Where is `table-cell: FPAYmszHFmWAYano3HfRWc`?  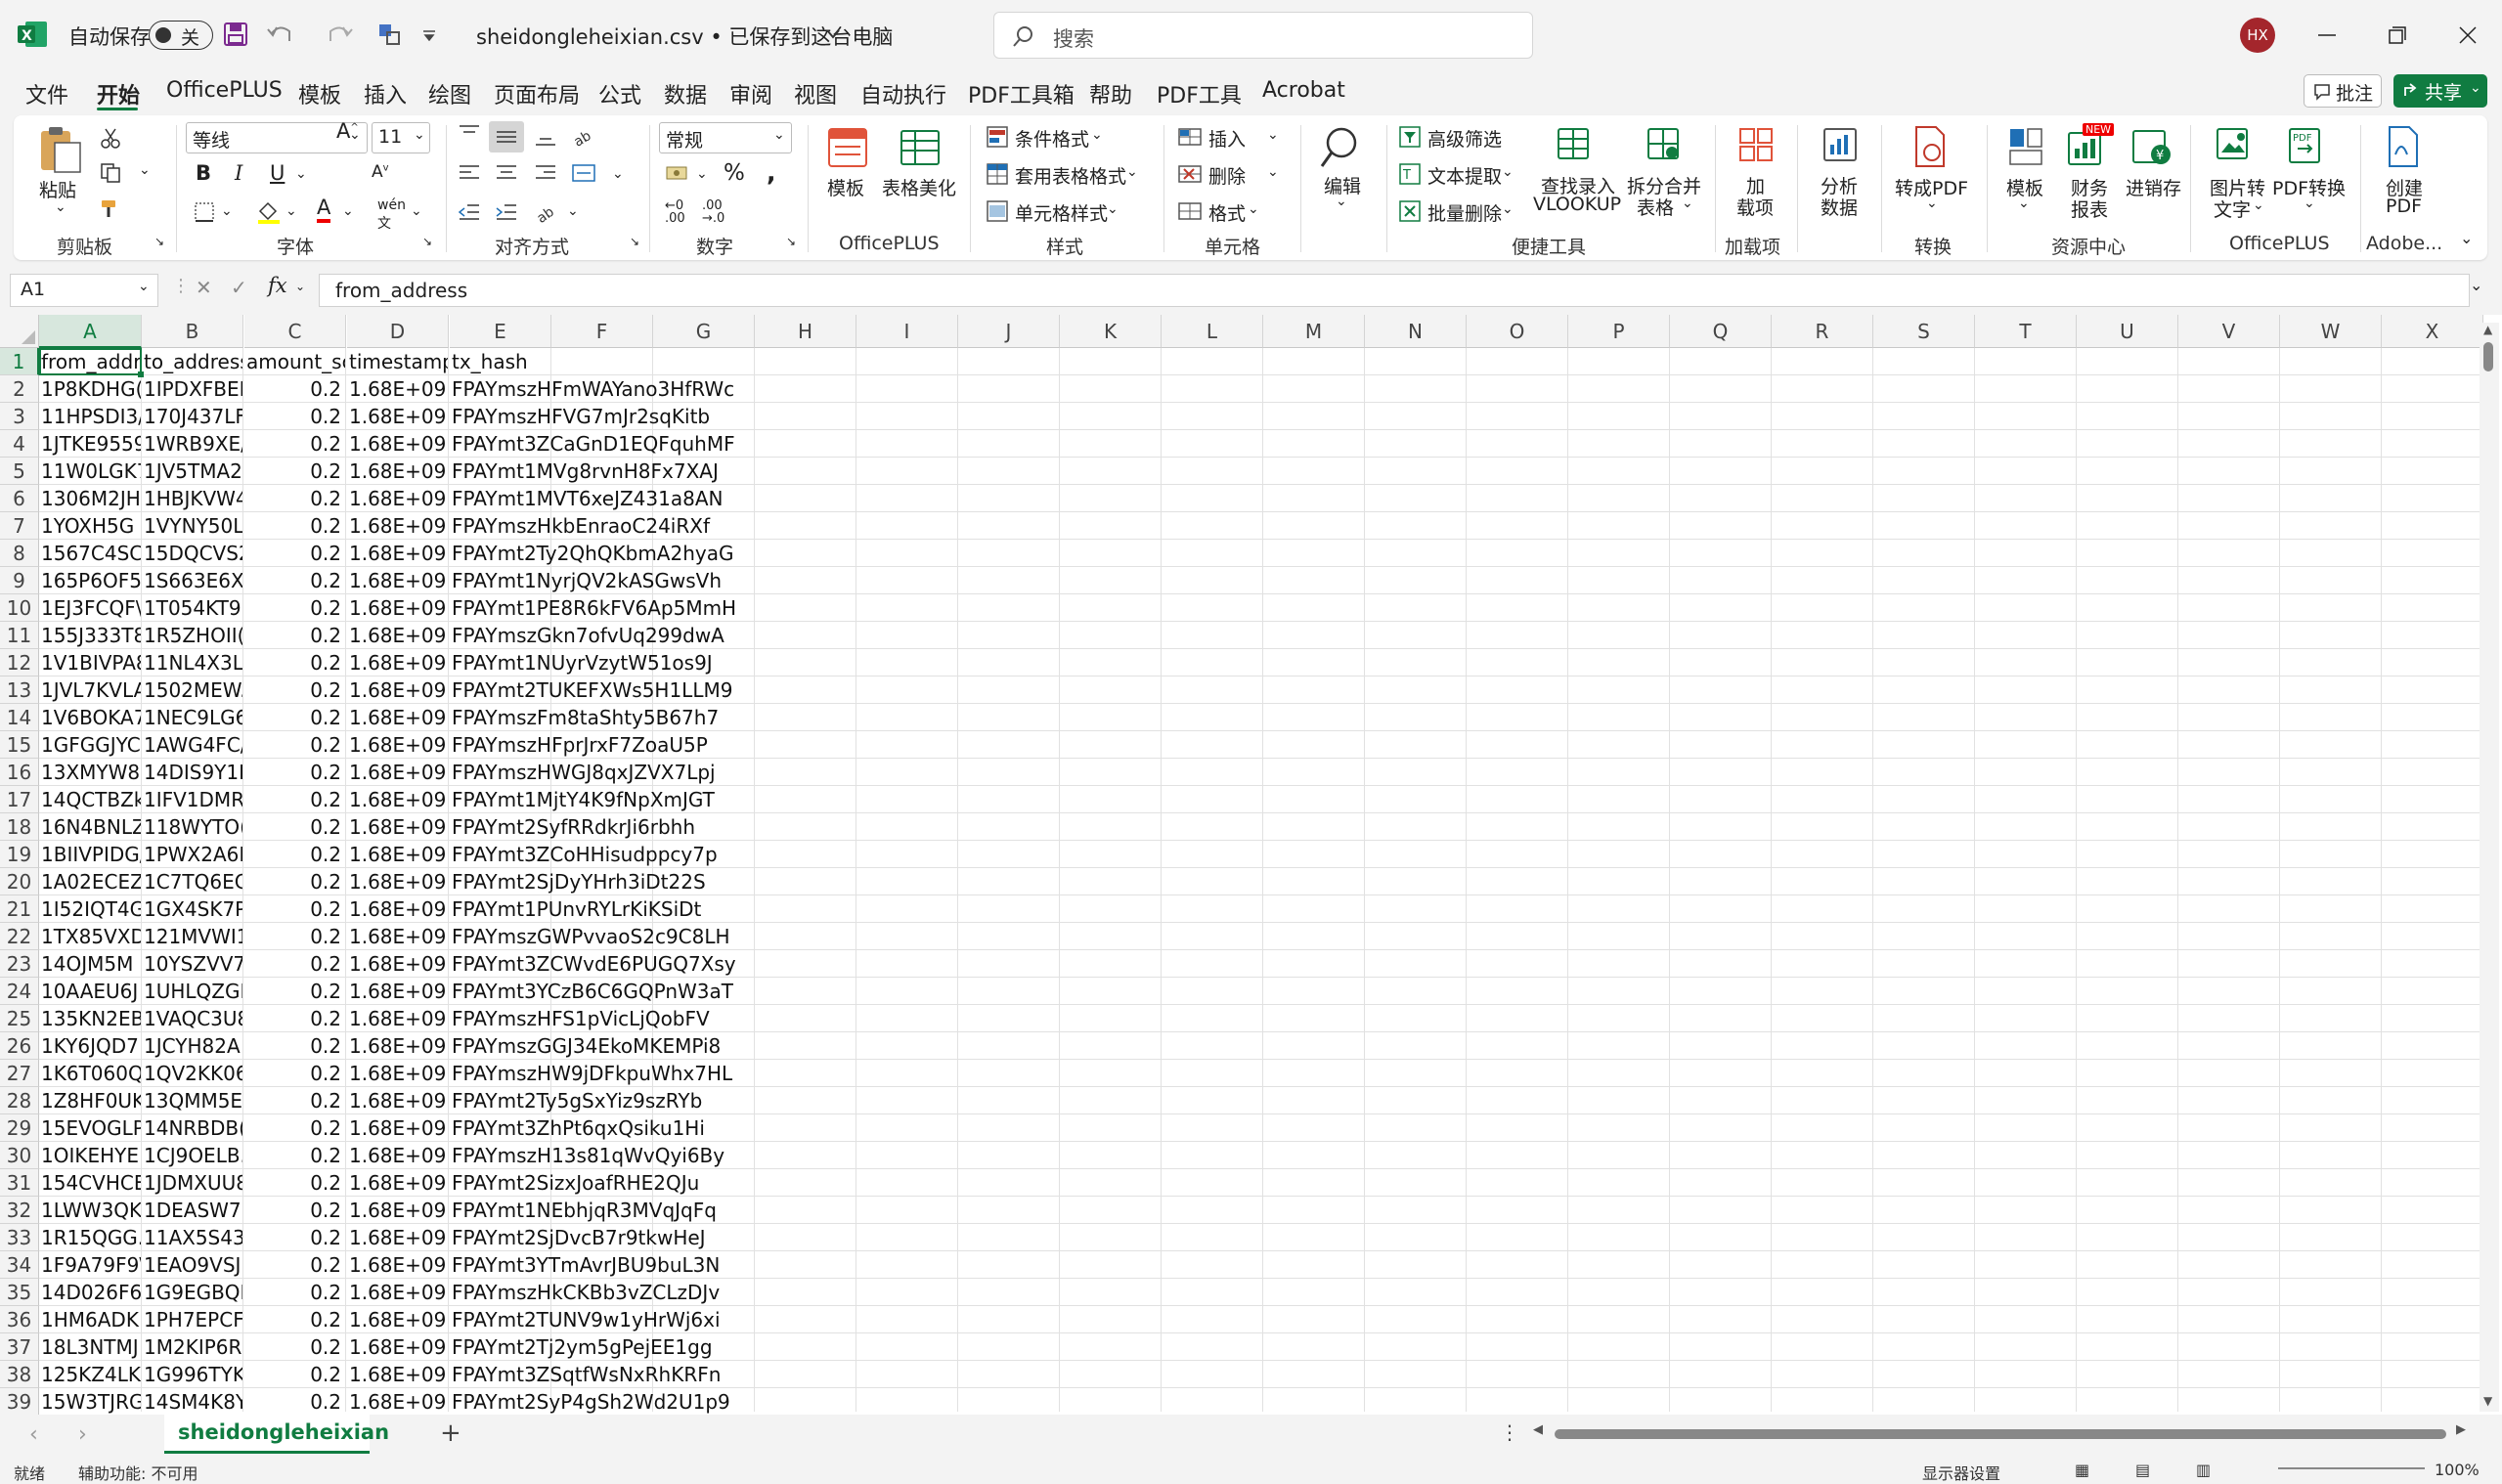 table-cell: FPAYmszHFmWAYano3HfRWc is located at coordinates (618, 389).